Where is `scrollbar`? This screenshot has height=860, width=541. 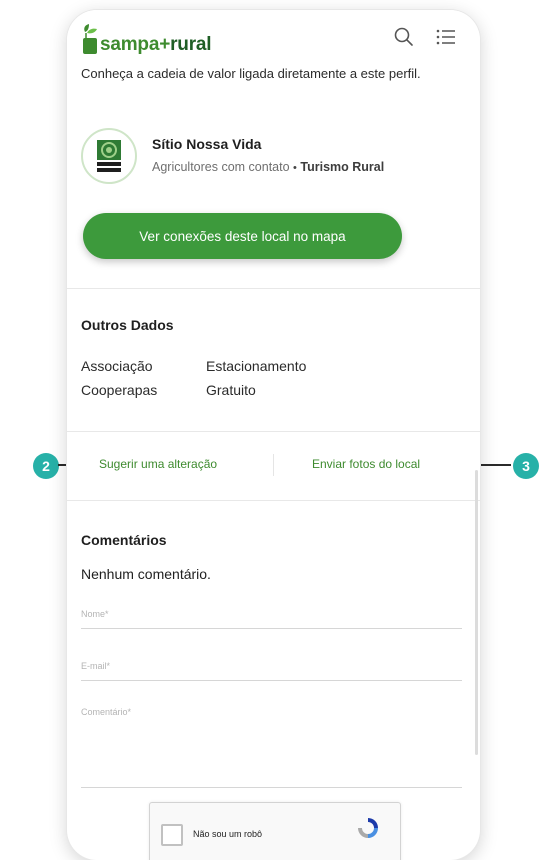
scrollbar is located at coordinates (476, 612).